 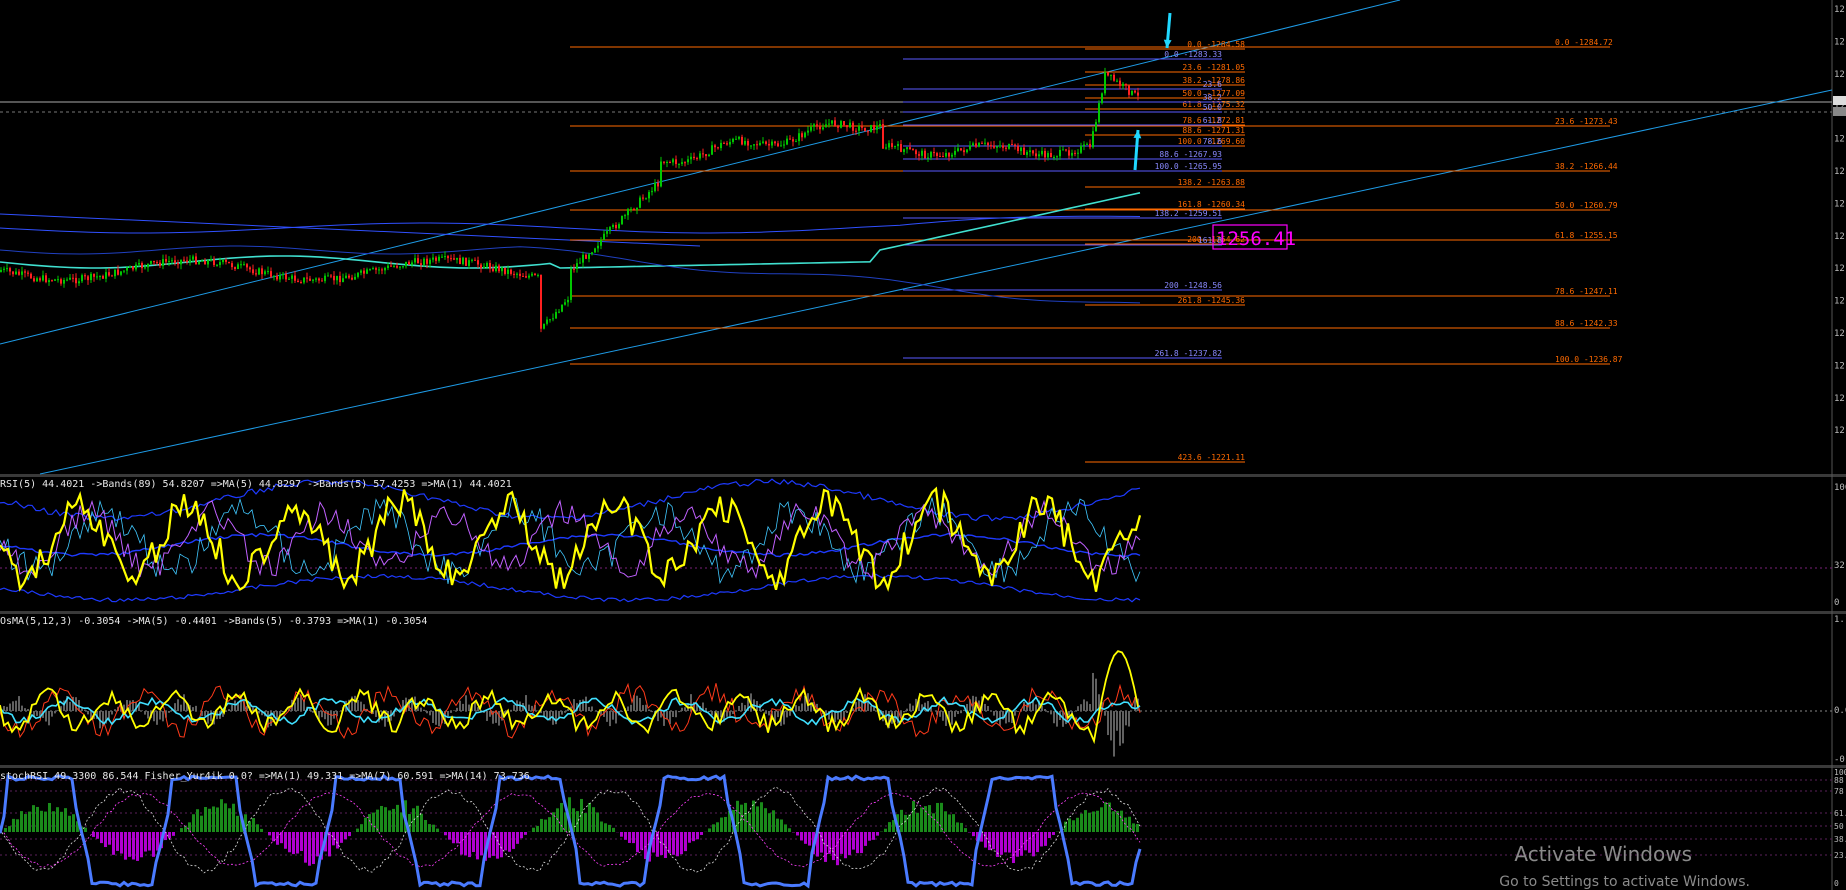 What do you see at coordinates (1212, 204) in the screenshot?
I see `fib-mid-label: 161.8 -1260.34` at bounding box center [1212, 204].